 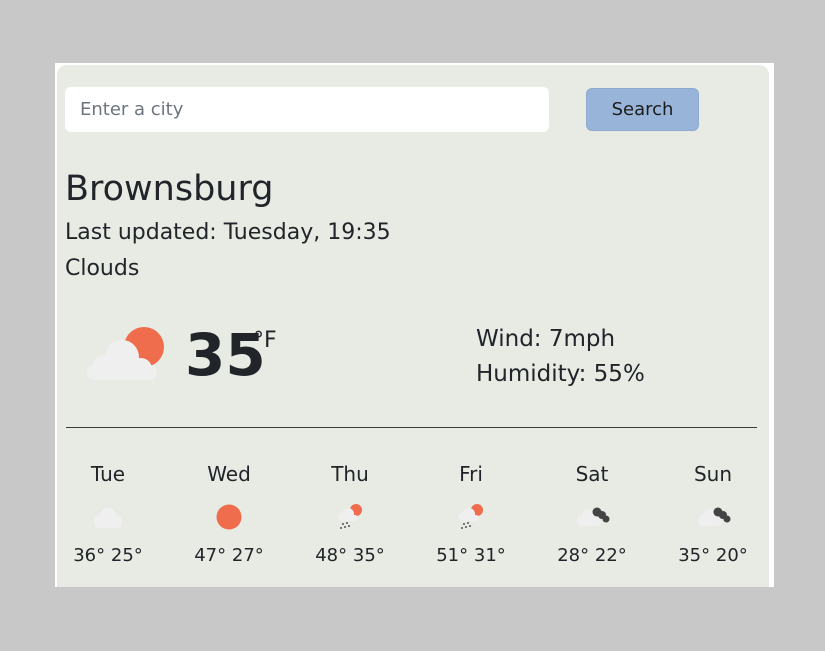 I want to click on forecast-day: Fri 51° 31°, so click(x=471, y=514).